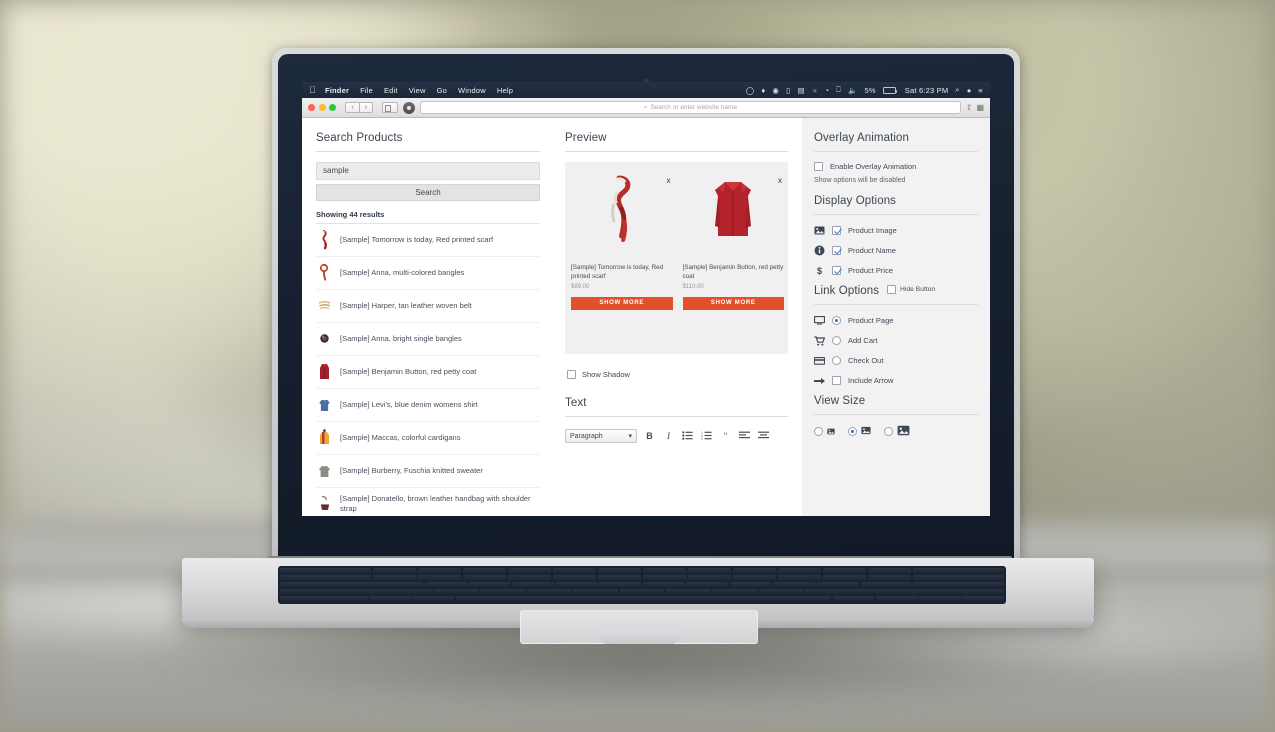  I want to click on arrow-right-icon, so click(819, 380).